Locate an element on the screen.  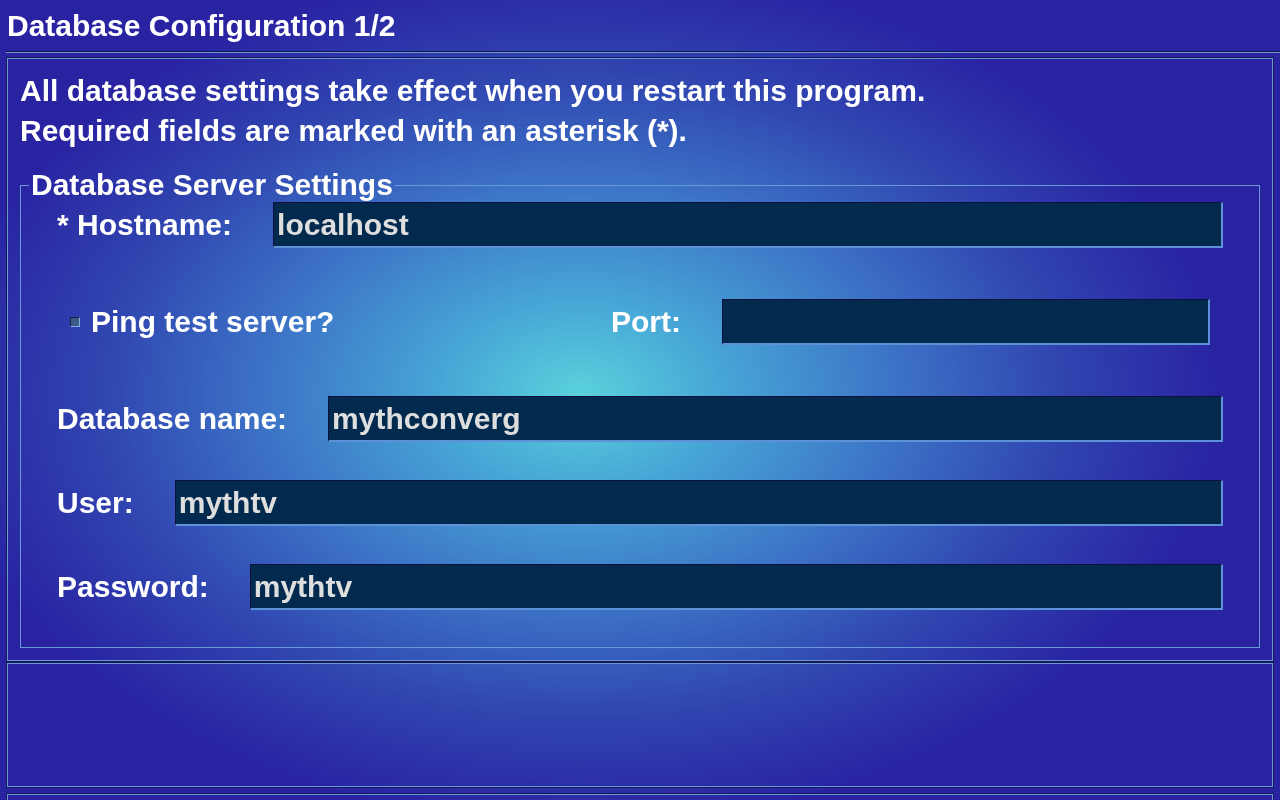
text-field: mythconverg is located at coordinates (775, 419).